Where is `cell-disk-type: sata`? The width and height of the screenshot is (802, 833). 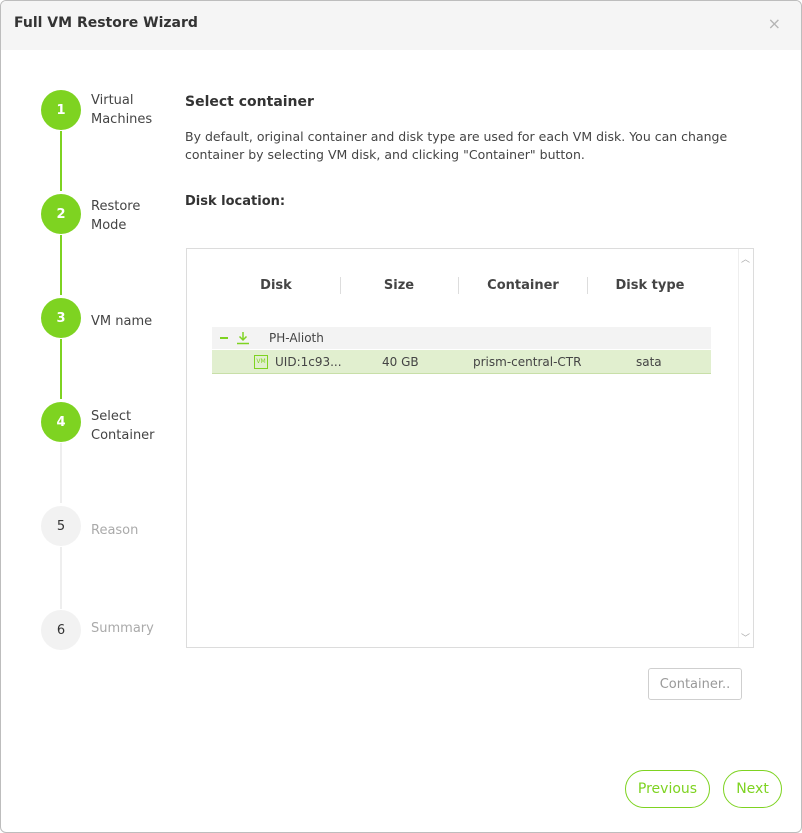
cell-disk-type: sata is located at coordinates (649, 362).